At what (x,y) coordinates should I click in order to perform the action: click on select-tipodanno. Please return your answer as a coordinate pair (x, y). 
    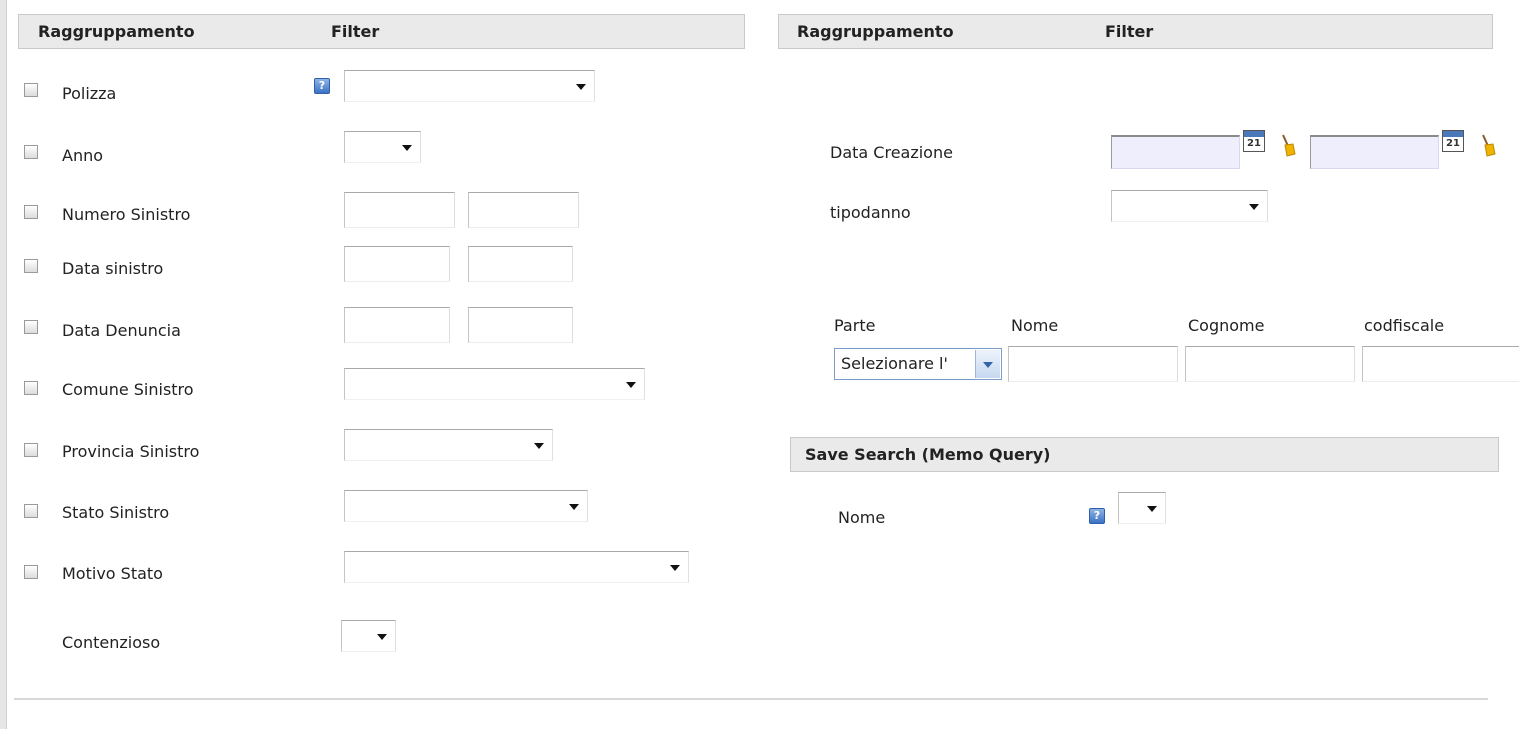
    Looking at the image, I should click on (1189, 206).